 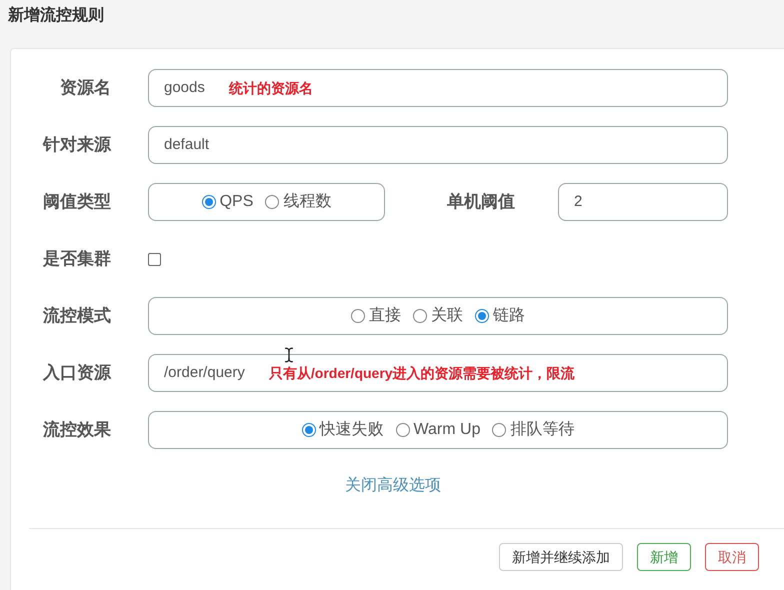 I want to click on radio-option: 线程数, so click(x=298, y=202).